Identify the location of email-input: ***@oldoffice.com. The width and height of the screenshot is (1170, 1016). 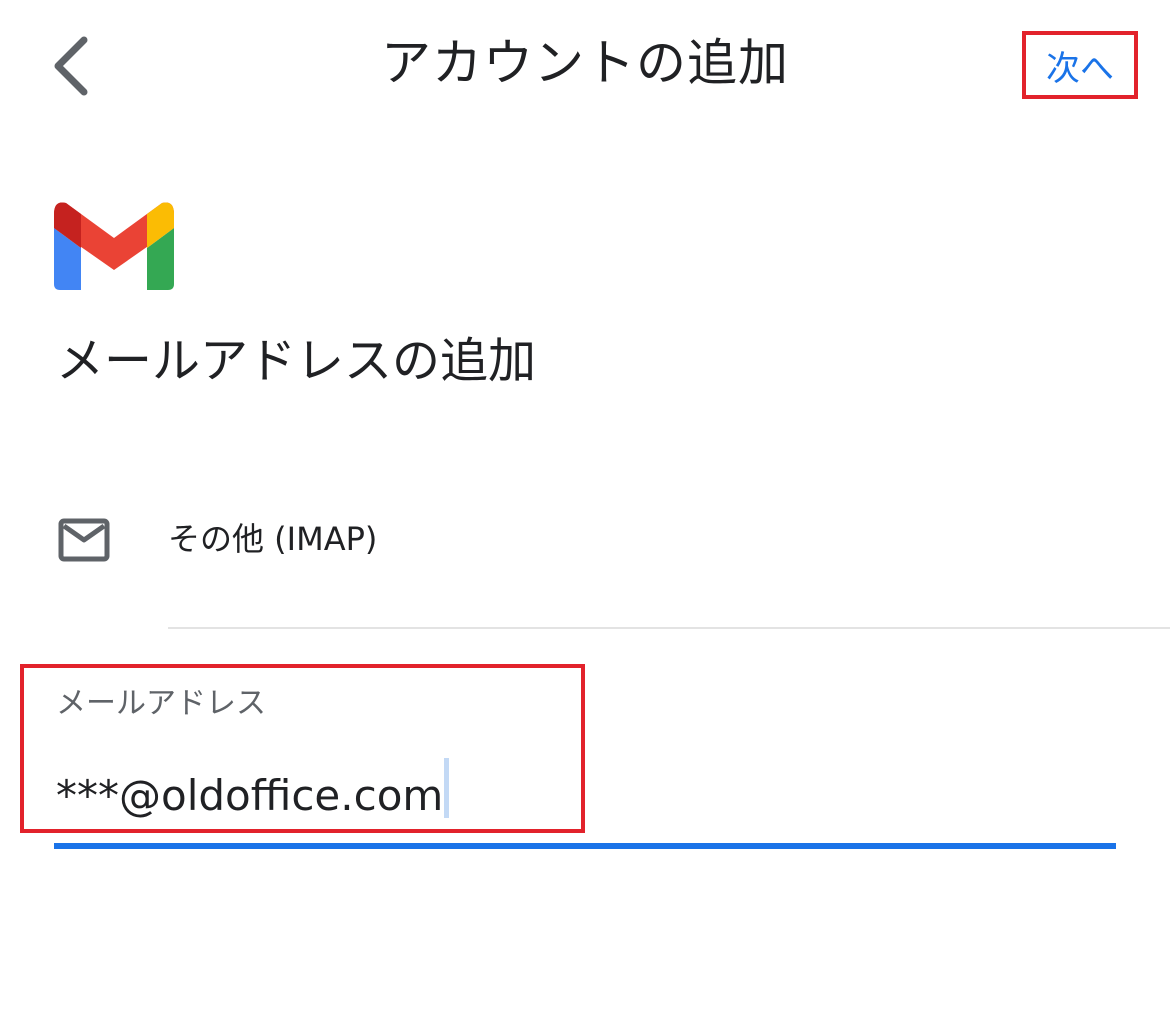
(253, 791).